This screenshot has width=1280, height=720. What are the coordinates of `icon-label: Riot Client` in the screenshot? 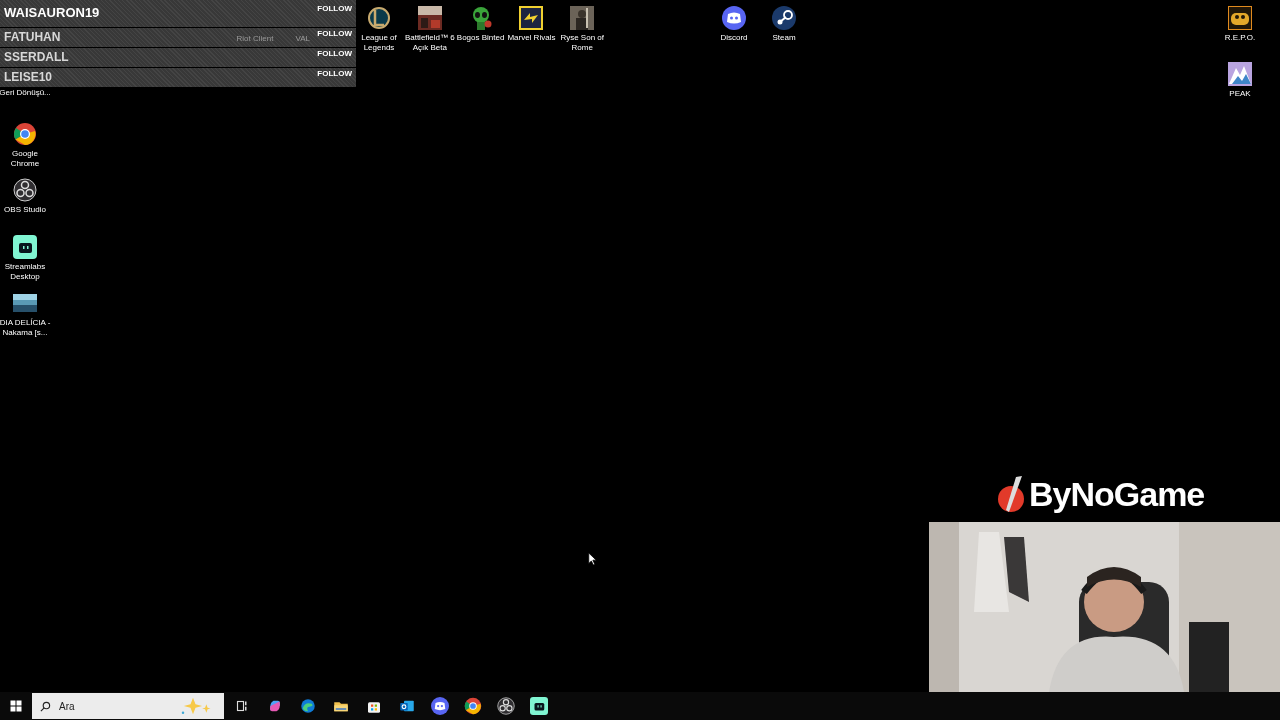 It's located at (255, 39).